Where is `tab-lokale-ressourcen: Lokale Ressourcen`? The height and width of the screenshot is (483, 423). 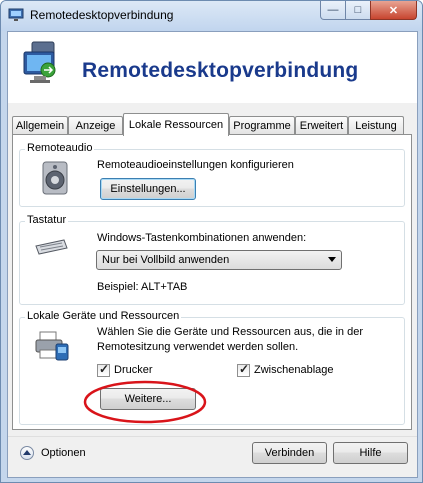 tab-lokale-ressourcen: Lokale Ressourcen is located at coordinates (176, 124).